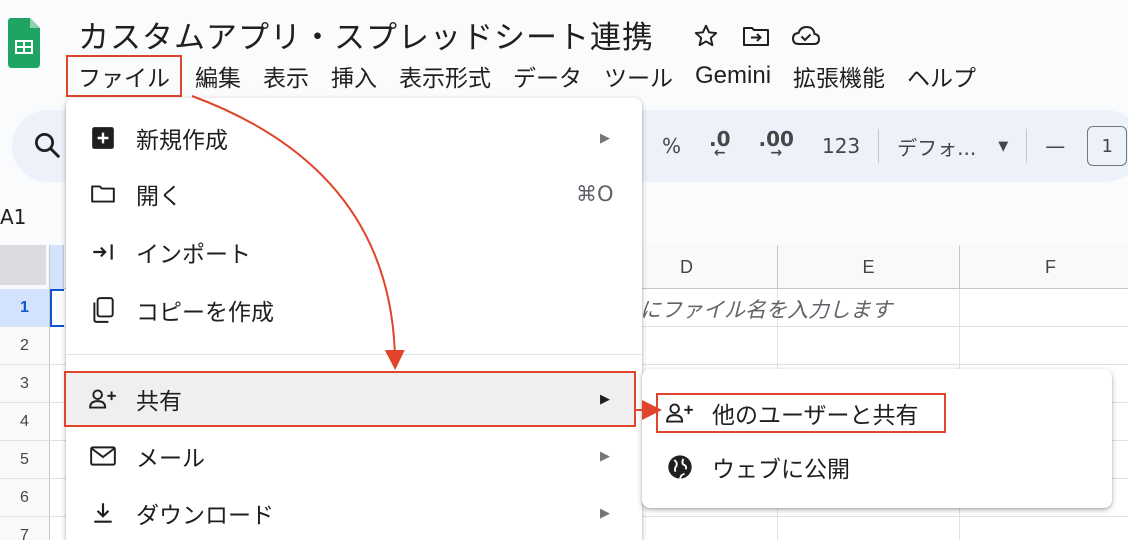 This screenshot has height=540, width=1128. What do you see at coordinates (170, 459) in the screenshot?
I see `menu-item-label: メール` at bounding box center [170, 459].